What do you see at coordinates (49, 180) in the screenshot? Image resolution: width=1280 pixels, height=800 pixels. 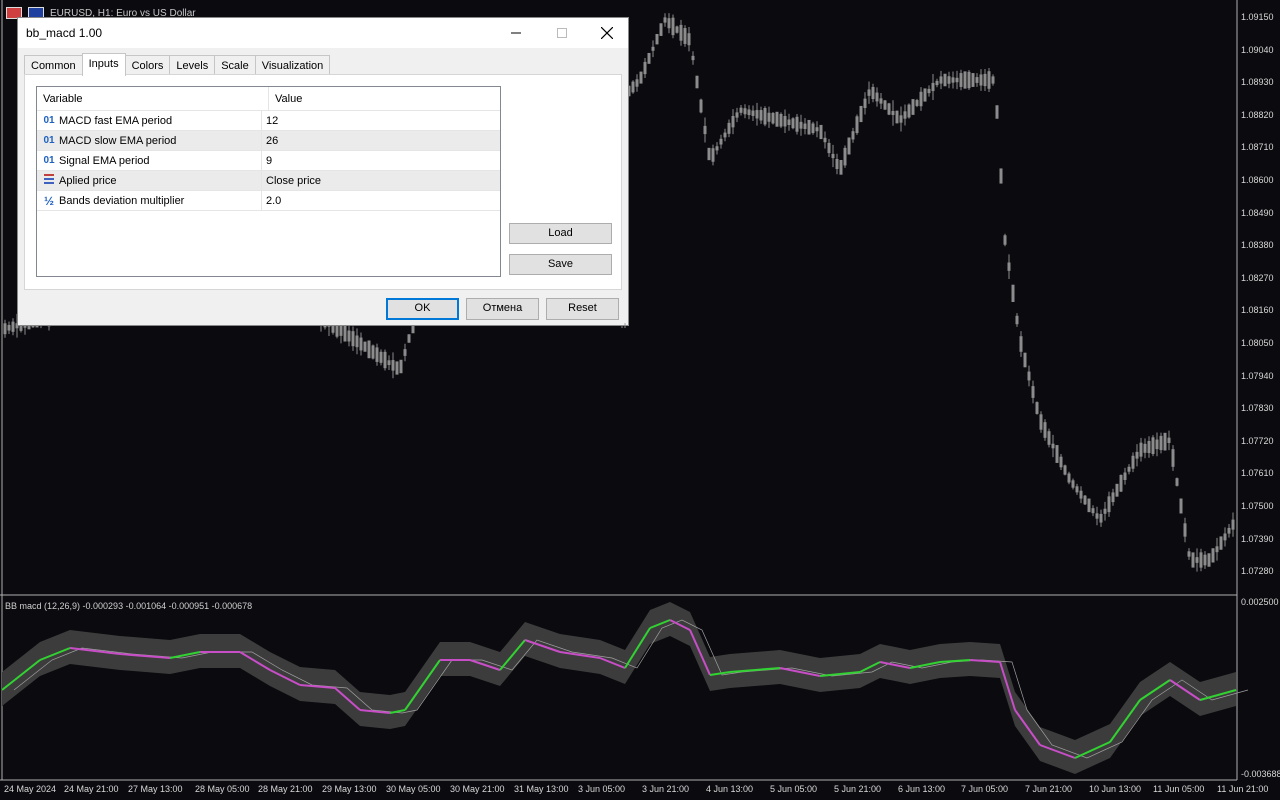 I see `enum-icon` at bounding box center [49, 180].